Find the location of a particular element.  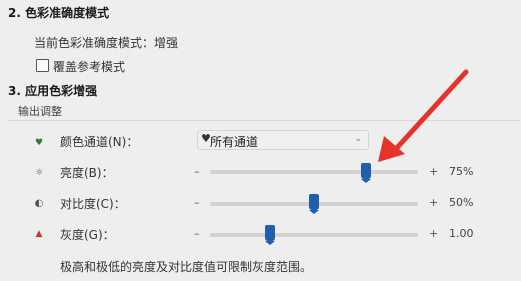

current-accuracy-mode: 当前色彩准确度模式：增强 is located at coordinates (106, 43).